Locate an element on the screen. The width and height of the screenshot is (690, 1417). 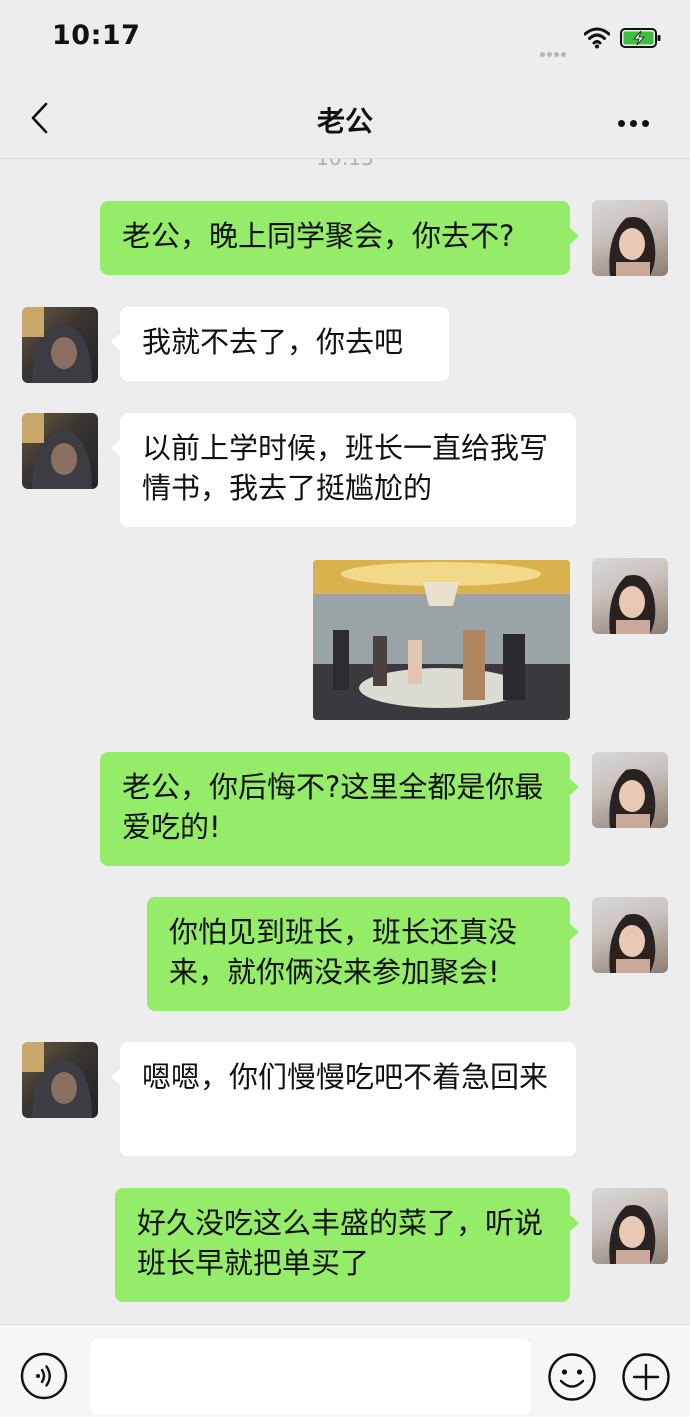
message-text: 你怕见到班长，班长还真没来，就你俩没来参加聚会! is located at coordinates (343, 952).